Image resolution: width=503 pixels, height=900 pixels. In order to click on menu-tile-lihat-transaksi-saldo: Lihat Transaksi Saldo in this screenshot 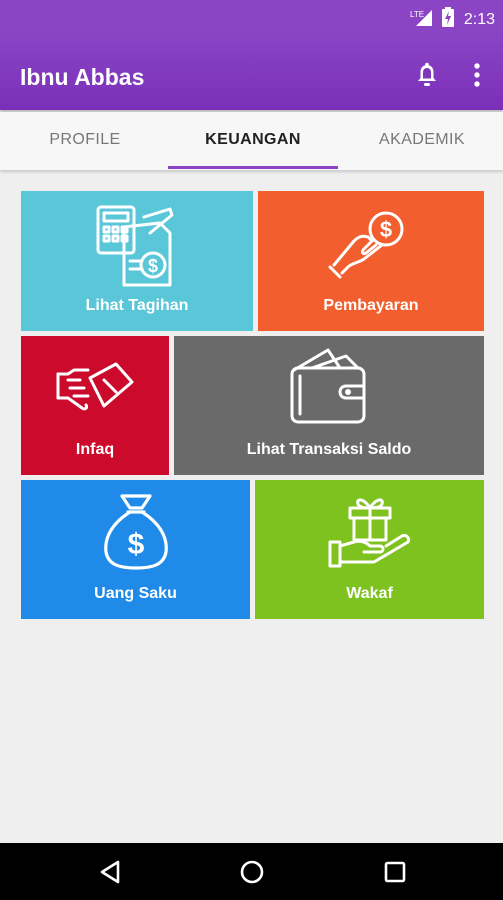, I will do `click(329, 405)`.